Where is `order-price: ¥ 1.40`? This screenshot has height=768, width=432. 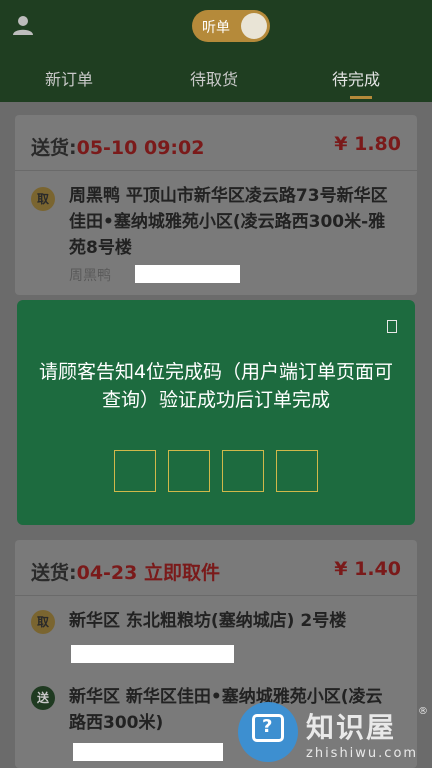 order-price: ¥ 1.40 is located at coordinates (367, 569).